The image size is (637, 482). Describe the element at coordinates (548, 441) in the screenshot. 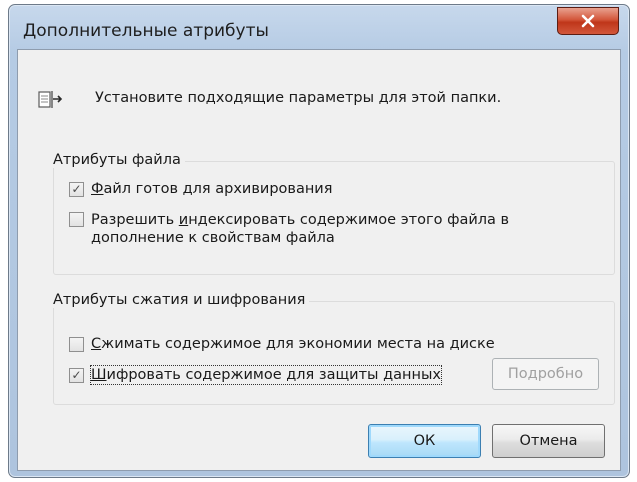

I see `cancel-button: Отмена` at that location.